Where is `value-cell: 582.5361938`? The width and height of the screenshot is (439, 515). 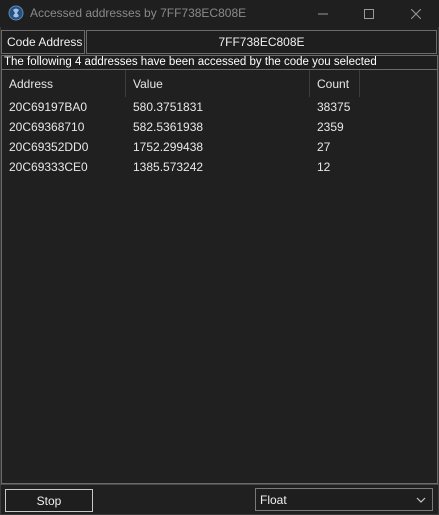
value-cell: 582.5361938 is located at coordinates (168, 127).